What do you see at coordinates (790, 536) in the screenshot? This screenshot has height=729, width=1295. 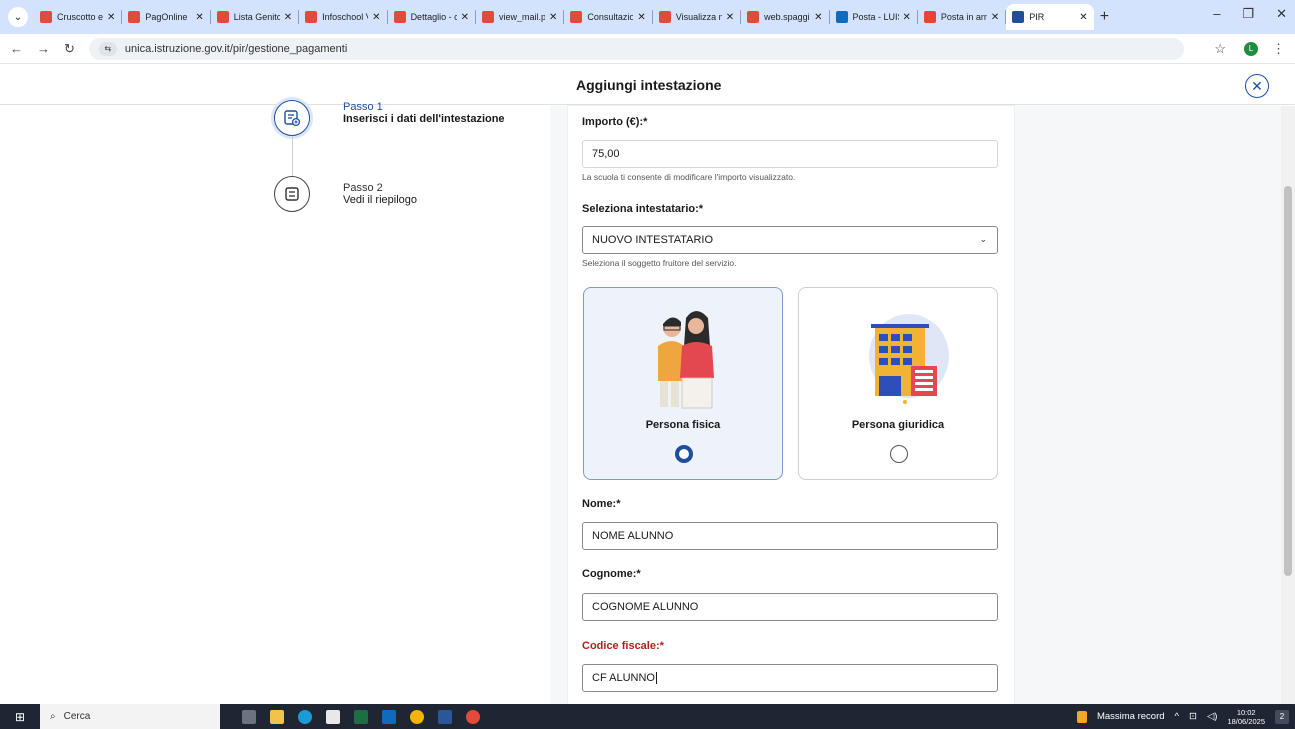 I see `nome-input: NOME ALUNNO` at bounding box center [790, 536].